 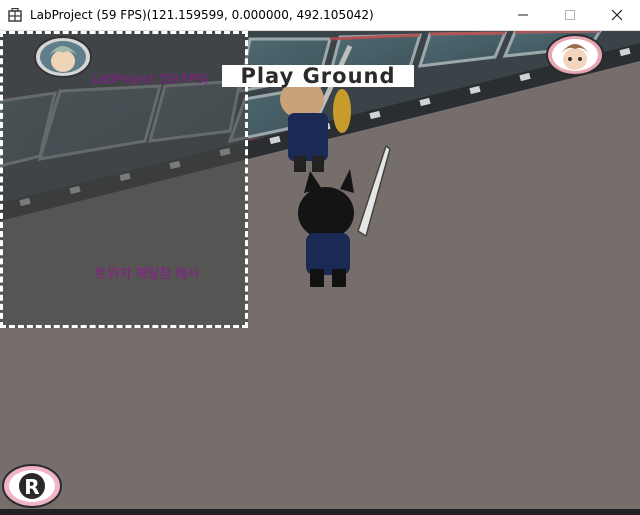 What do you see at coordinates (63, 57) in the screenshot?
I see `player-left-avatar` at bounding box center [63, 57].